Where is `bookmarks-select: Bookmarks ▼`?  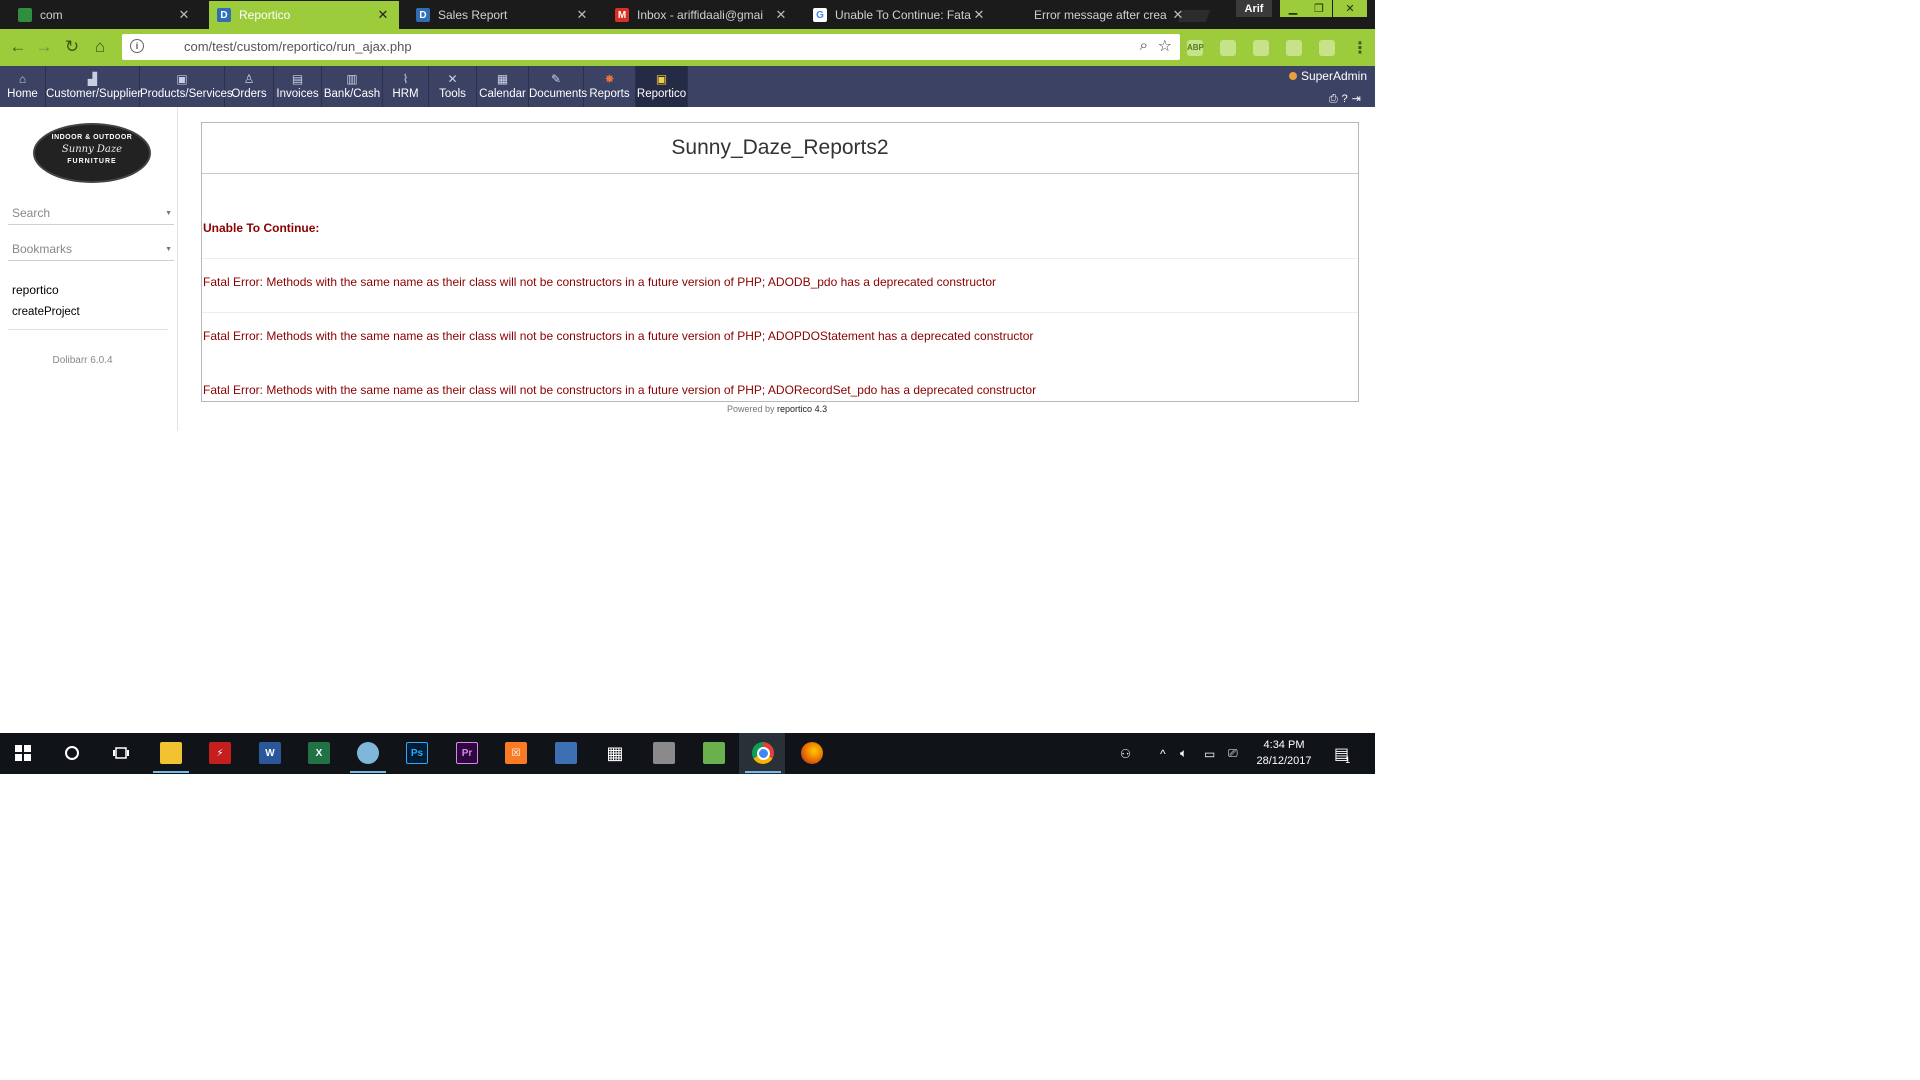 bookmarks-select: Bookmarks ▼ is located at coordinates (91, 250).